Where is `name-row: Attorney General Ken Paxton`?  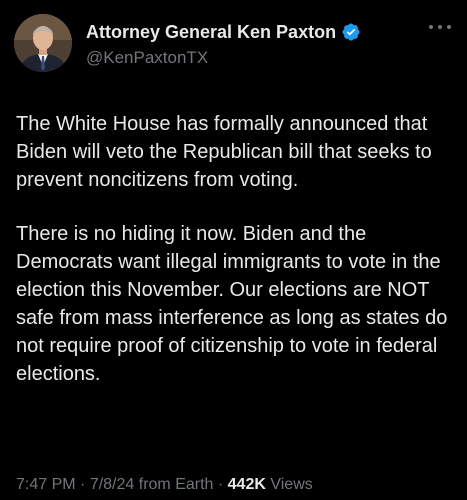 name-row: Attorney General Ken Paxton is located at coordinates (223, 32).